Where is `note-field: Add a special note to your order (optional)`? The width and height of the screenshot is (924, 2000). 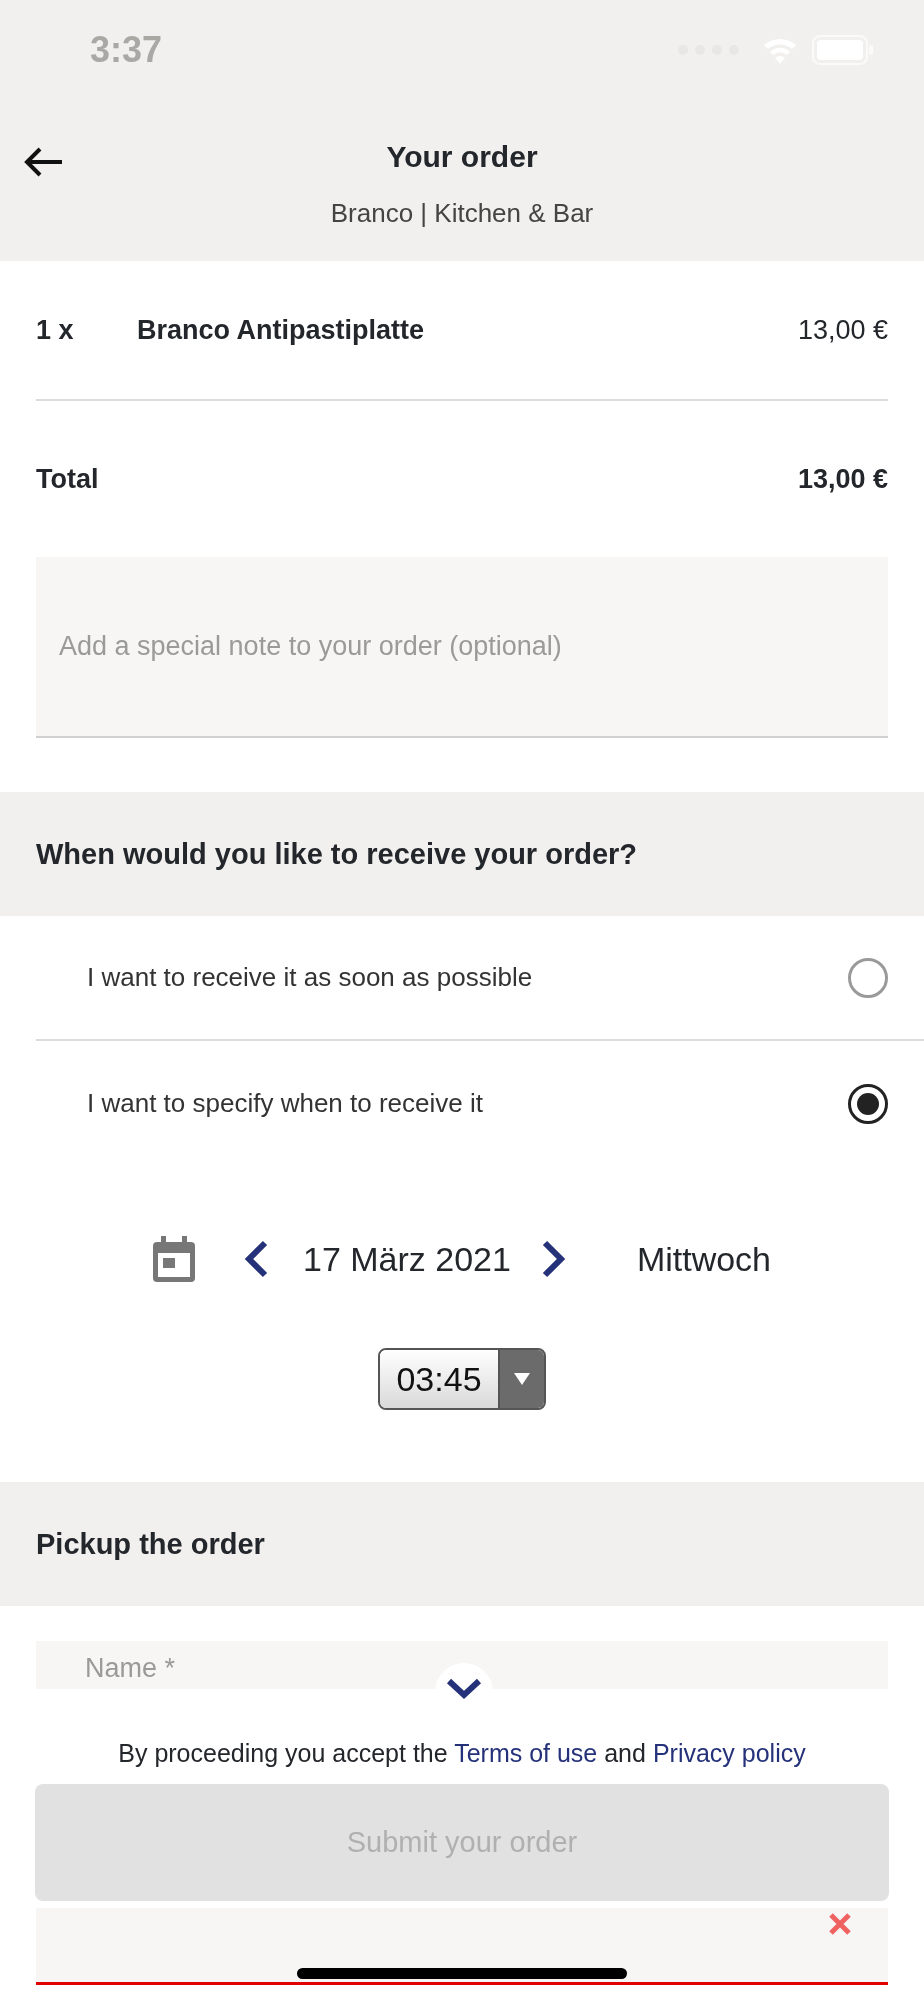
note-field: Add a special note to your order (optional) is located at coordinates (462, 647).